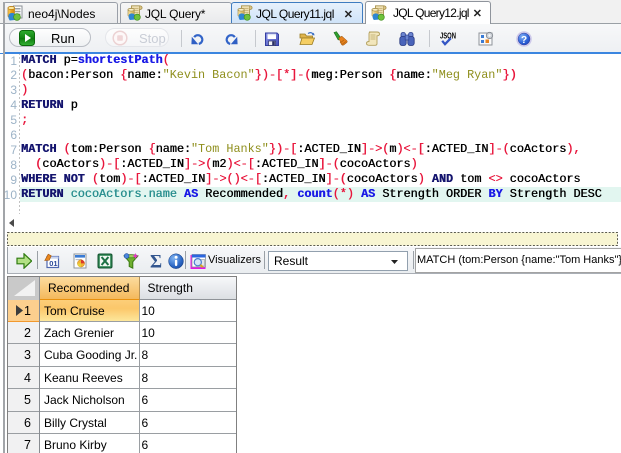 The height and width of the screenshot is (453, 621). What do you see at coordinates (53, 263) in the screenshot?
I see `svg-text: 01` at bounding box center [53, 263].